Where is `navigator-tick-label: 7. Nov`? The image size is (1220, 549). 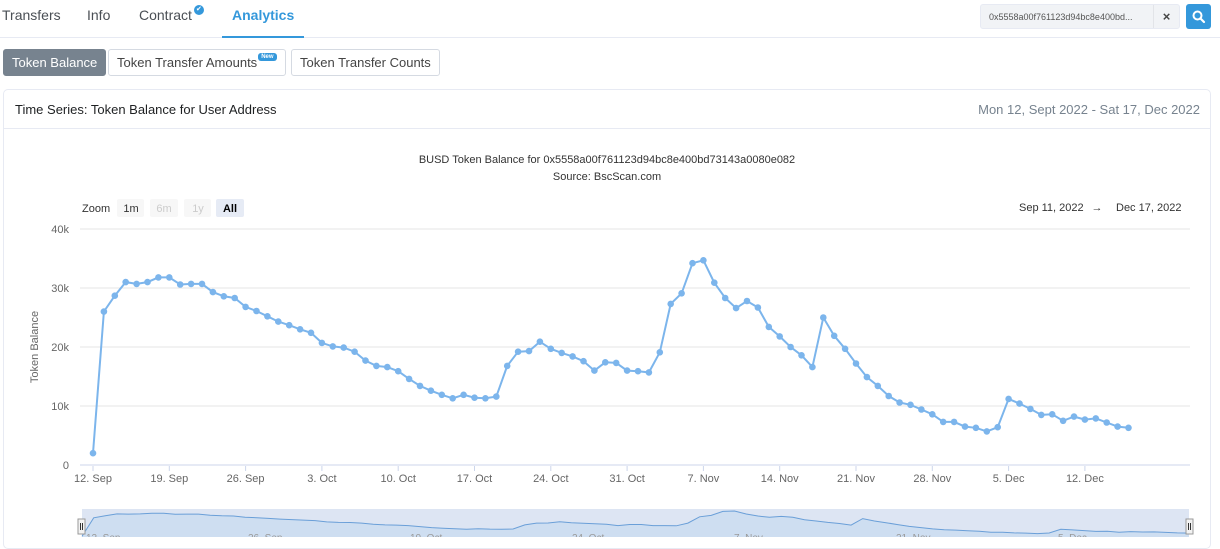
navigator-tick-label: 7. Nov is located at coordinates (748, 535).